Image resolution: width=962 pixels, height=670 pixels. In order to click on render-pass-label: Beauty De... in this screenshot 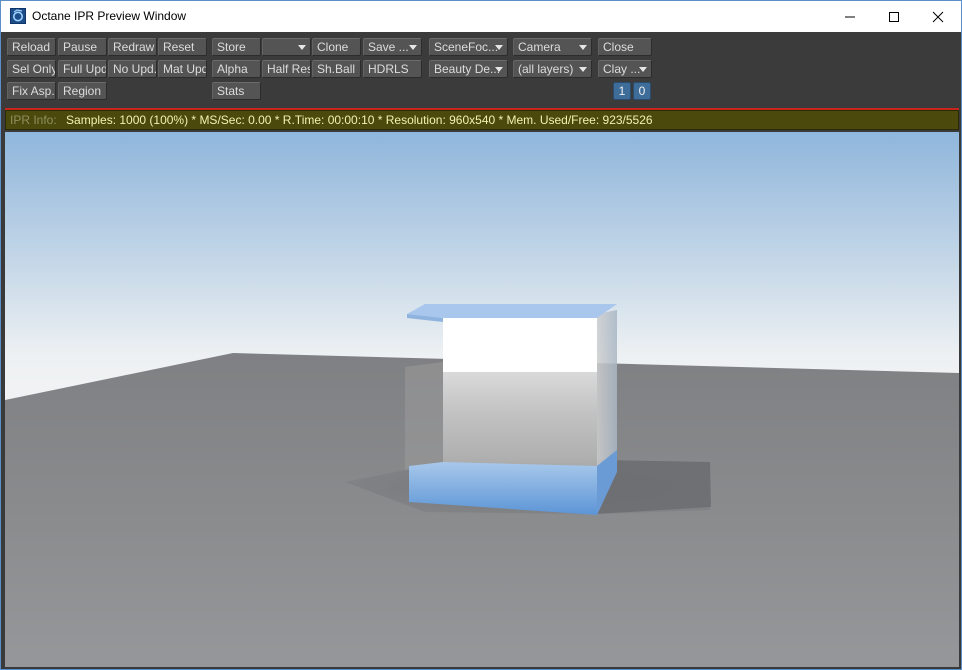, I will do `click(467, 69)`.